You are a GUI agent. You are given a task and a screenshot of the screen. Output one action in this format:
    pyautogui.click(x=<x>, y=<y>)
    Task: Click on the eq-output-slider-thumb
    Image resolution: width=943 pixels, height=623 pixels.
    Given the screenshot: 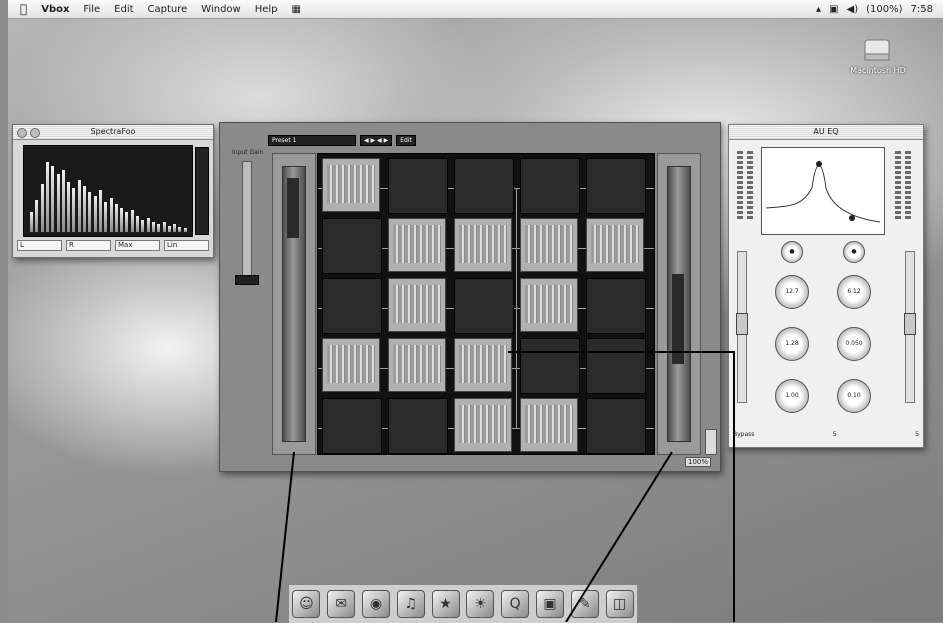 What is the action you would take?
    pyautogui.click(x=910, y=324)
    